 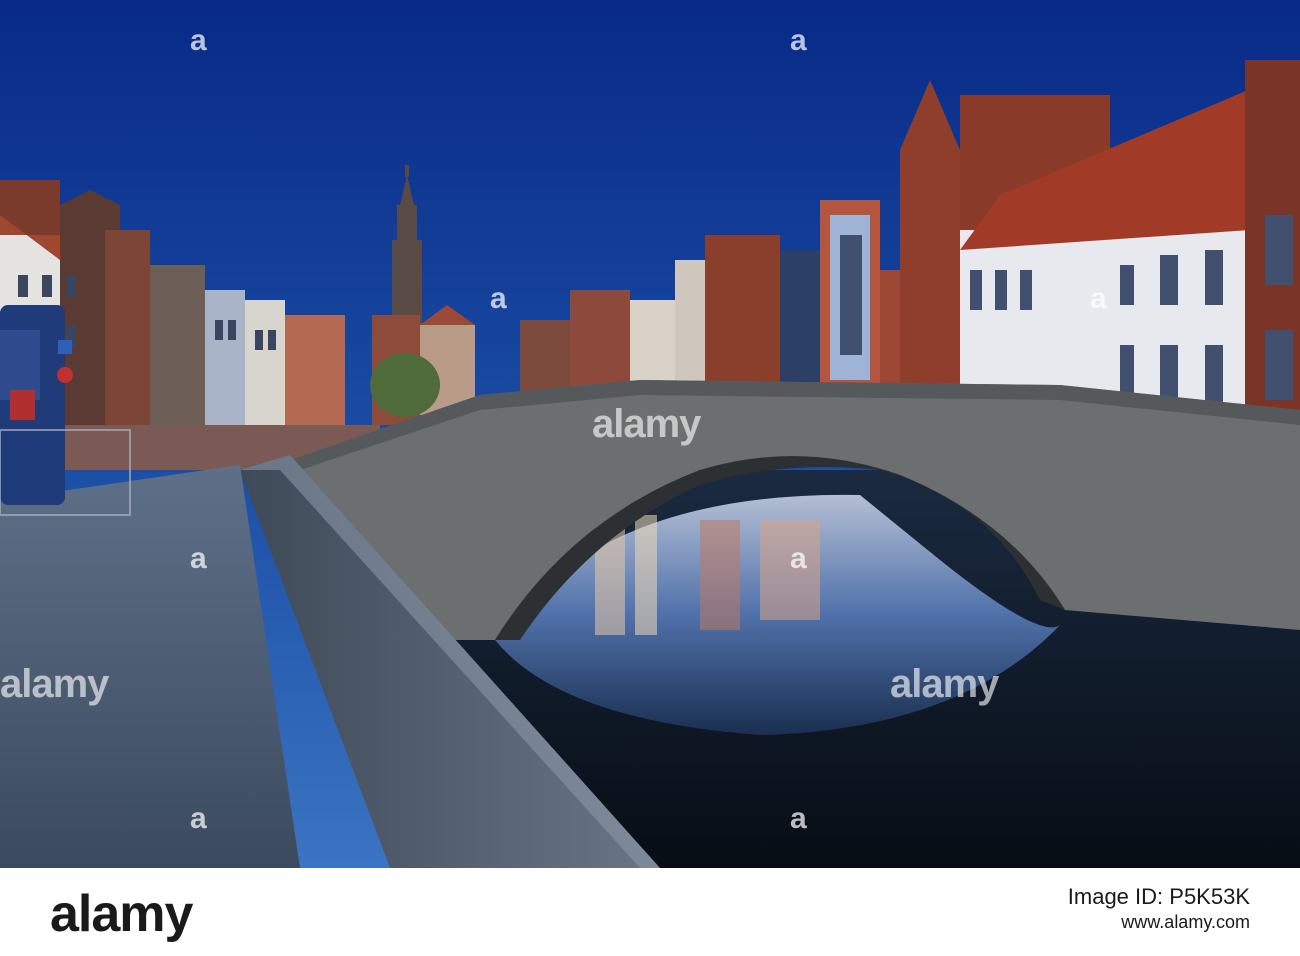 I want to click on site-url: www.alamy.com, so click(x=1159, y=922).